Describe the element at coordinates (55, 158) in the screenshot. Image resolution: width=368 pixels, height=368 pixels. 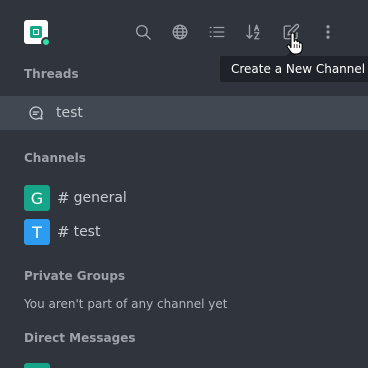
I see `channels-section-title: Channels` at that location.